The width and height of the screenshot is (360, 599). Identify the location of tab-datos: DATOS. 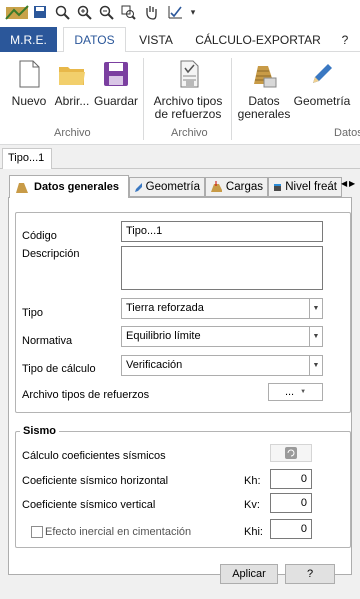
(94, 40).